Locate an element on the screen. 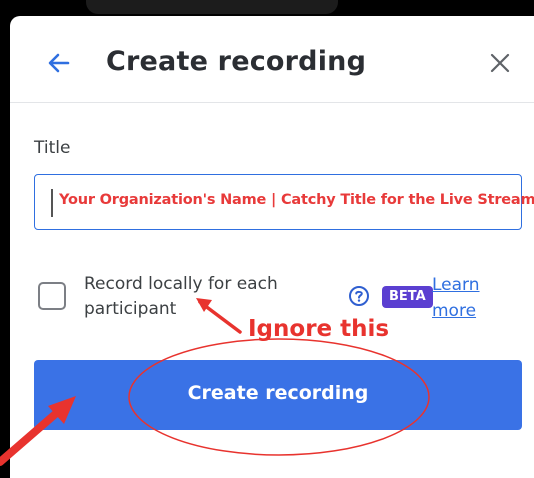  dialog-title: Create recording is located at coordinates (236, 61).